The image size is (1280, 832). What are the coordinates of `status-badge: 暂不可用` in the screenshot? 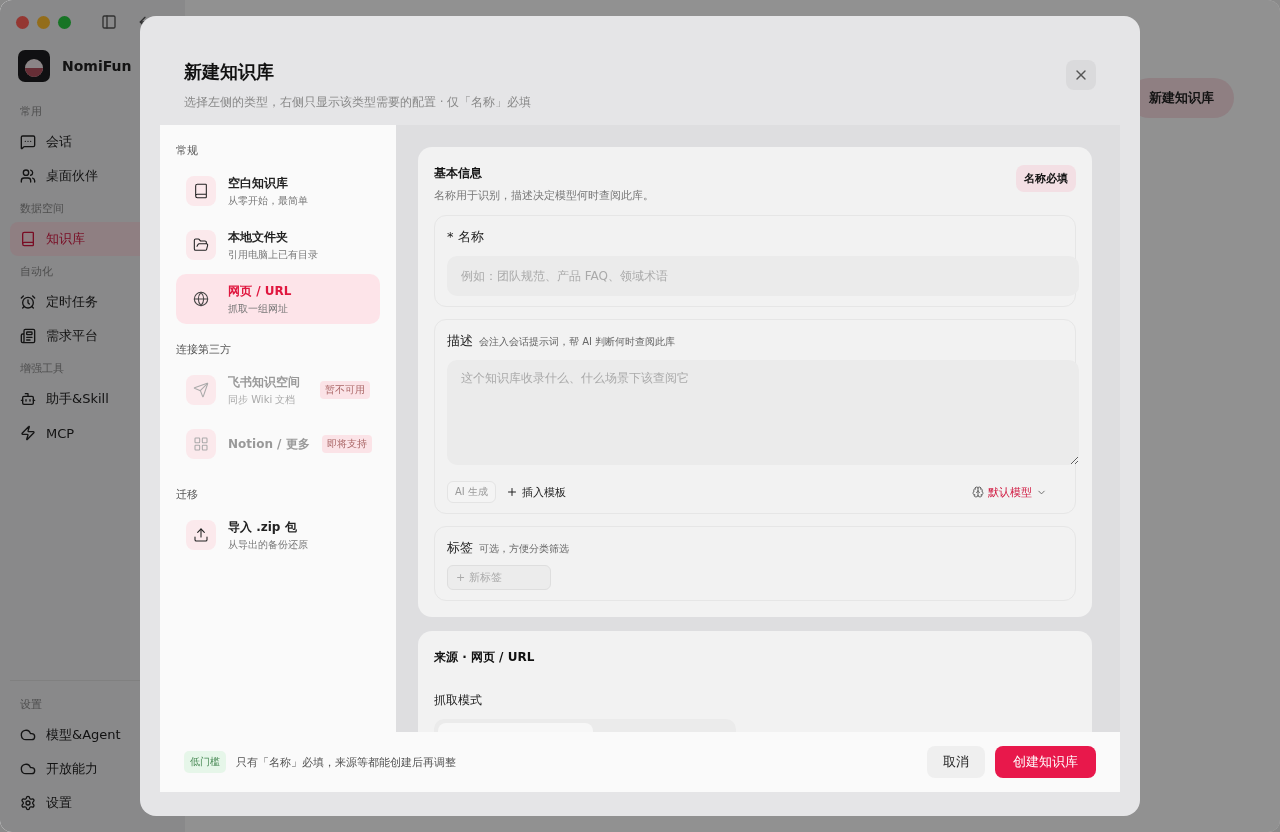 It's located at (345, 390).